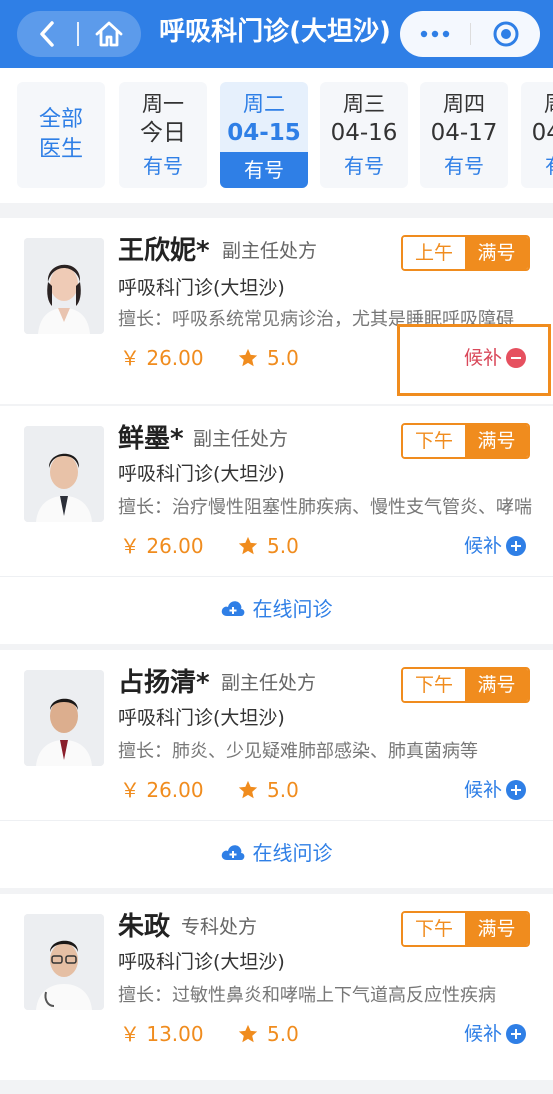 This screenshot has height=1094, width=553. What do you see at coordinates (325, 507) in the screenshot?
I see `doctor-specialty: 擅长：治疗慢性阻塞性肺疾病、慢性支气管炎、哮喘` at bounding box center [325, 507].